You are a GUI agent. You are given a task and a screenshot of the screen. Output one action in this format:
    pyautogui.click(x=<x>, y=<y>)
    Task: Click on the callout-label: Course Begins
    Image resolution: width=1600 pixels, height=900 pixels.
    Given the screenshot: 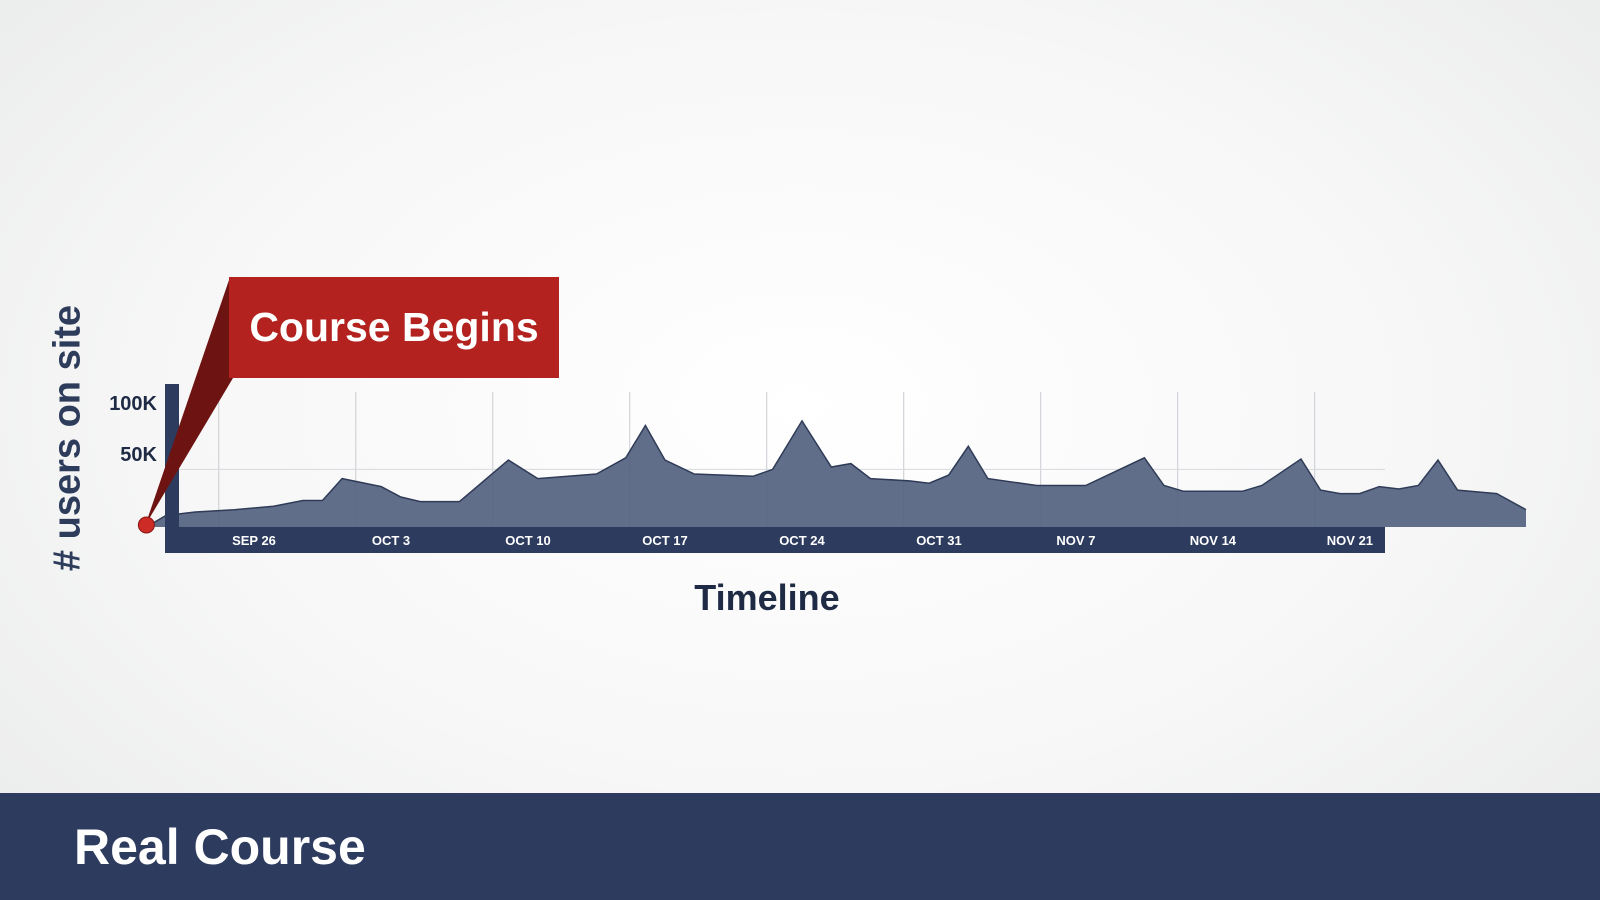 What is the action you would take?
    pyautogui.click(x=393, y=327)
    